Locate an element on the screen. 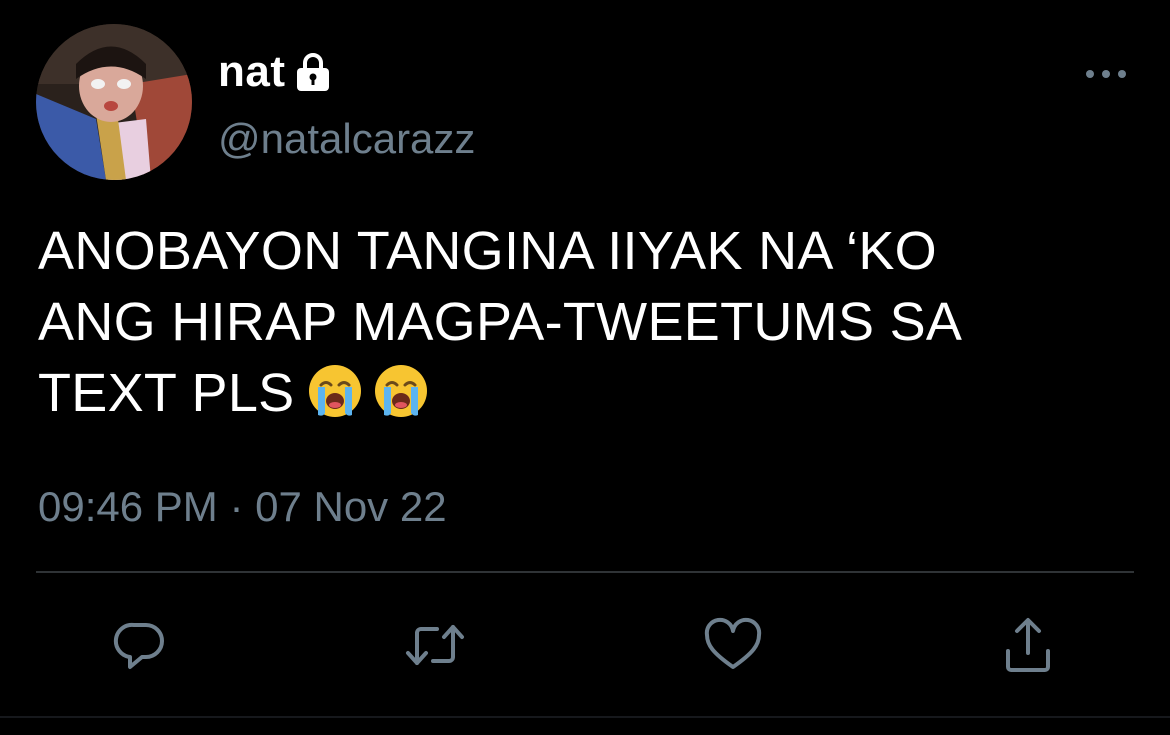 The height and width of the screenshot is (735, 1170). reply-icon is located at coordinates (138, 645).